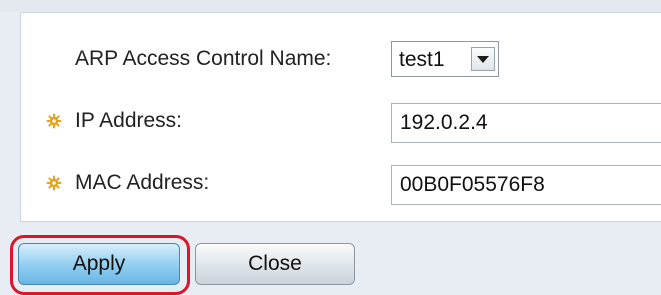 The width and height of the screenshot is (661, 295). Describe the element at coordinates (275, 264) in the screenshot. I see `close-button: Close` at that location.